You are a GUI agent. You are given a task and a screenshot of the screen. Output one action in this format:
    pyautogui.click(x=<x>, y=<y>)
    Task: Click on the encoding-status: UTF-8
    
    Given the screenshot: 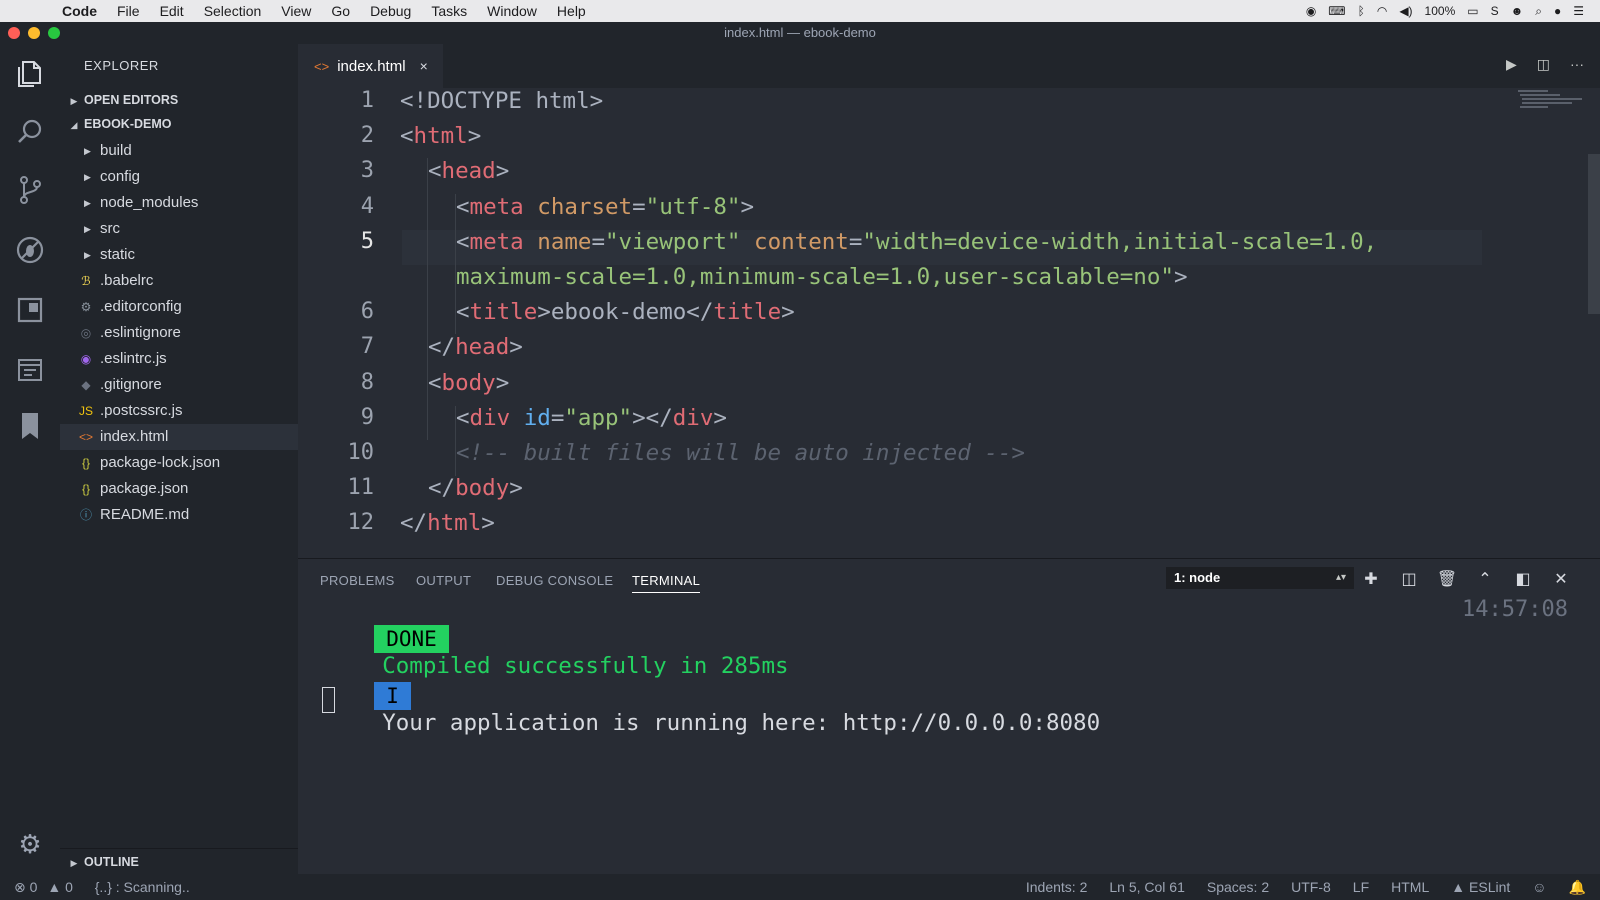 What is the action you would take?
    pyautogui.click(x=1311, y=887)
    